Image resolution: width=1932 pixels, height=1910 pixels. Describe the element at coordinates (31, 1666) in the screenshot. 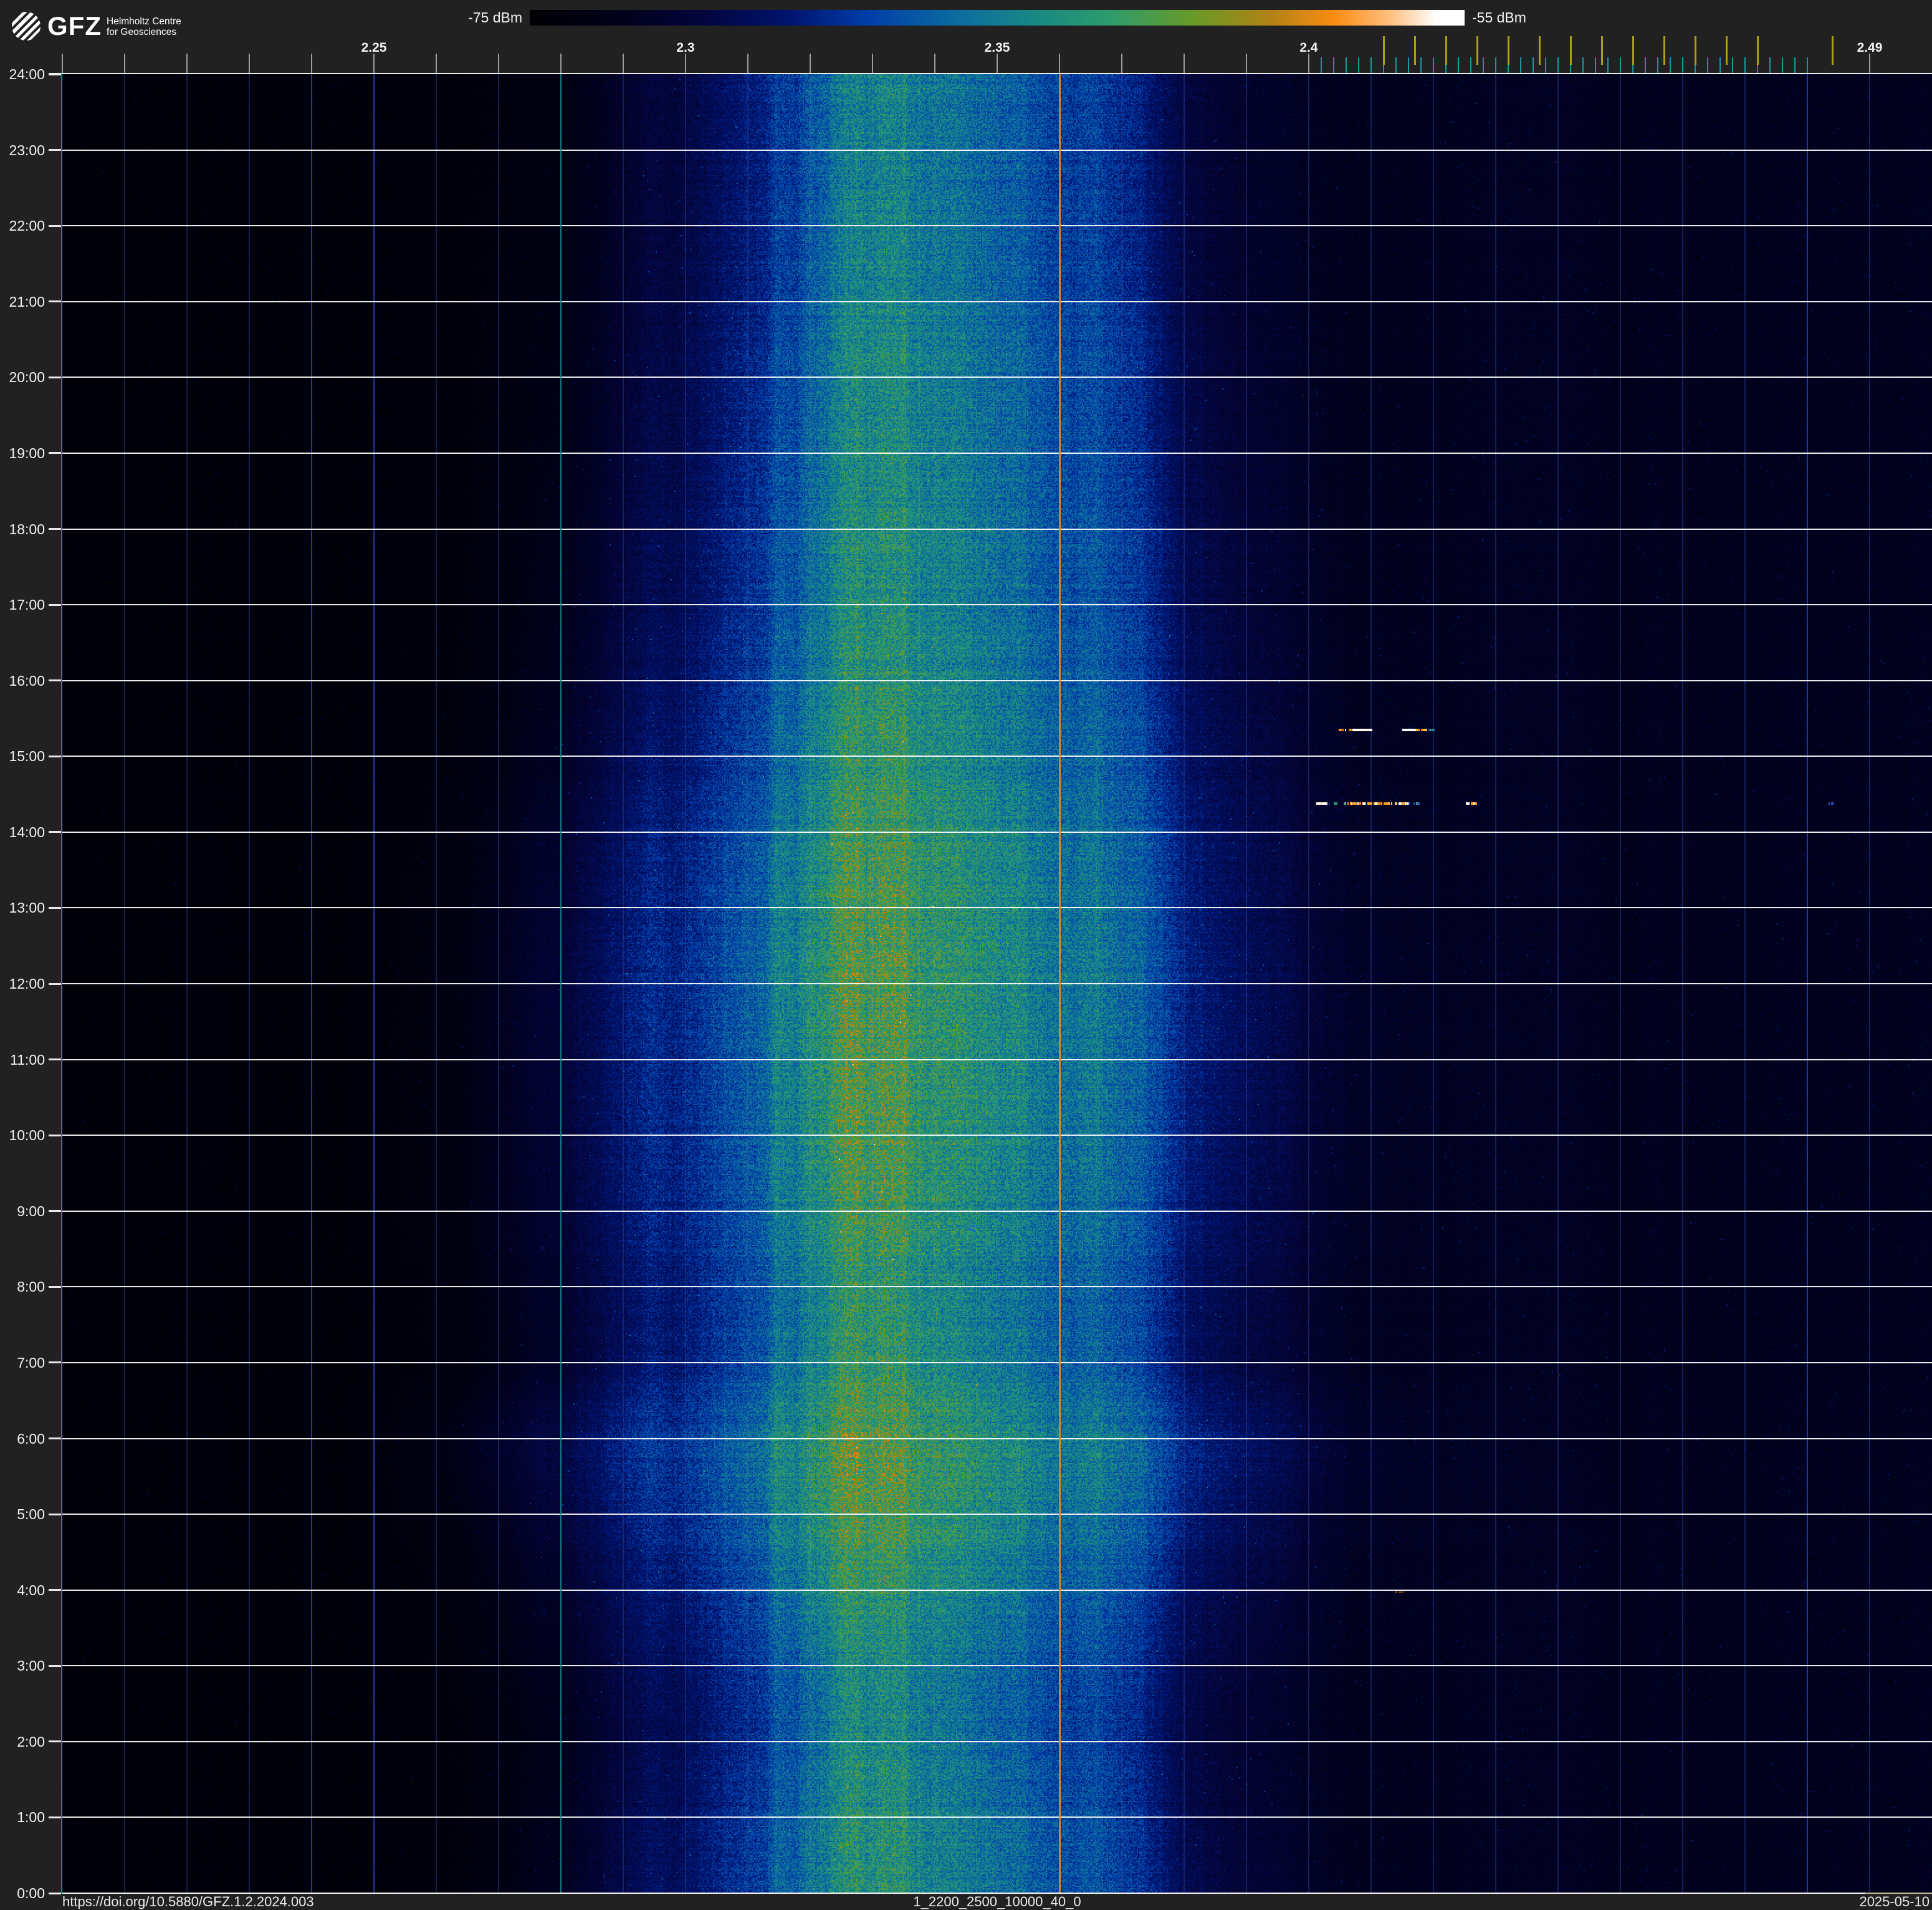

I see `hour-label: 3:00` at that location.